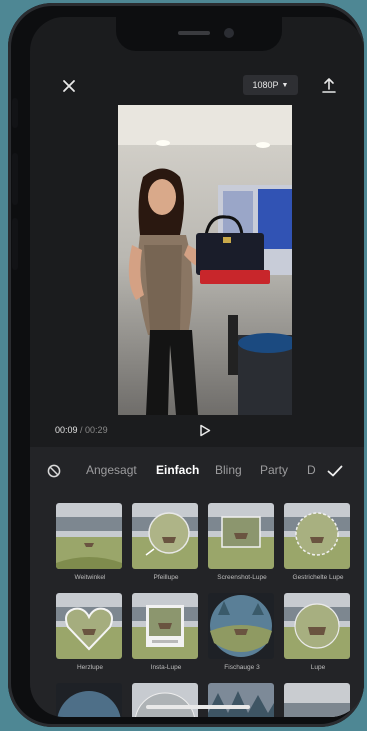 The image size is (367, 731). What do you see at coordinates (265, 85) in the screenshot?
I see `resolution-label: 1080P` at bounding box center [265, 85].